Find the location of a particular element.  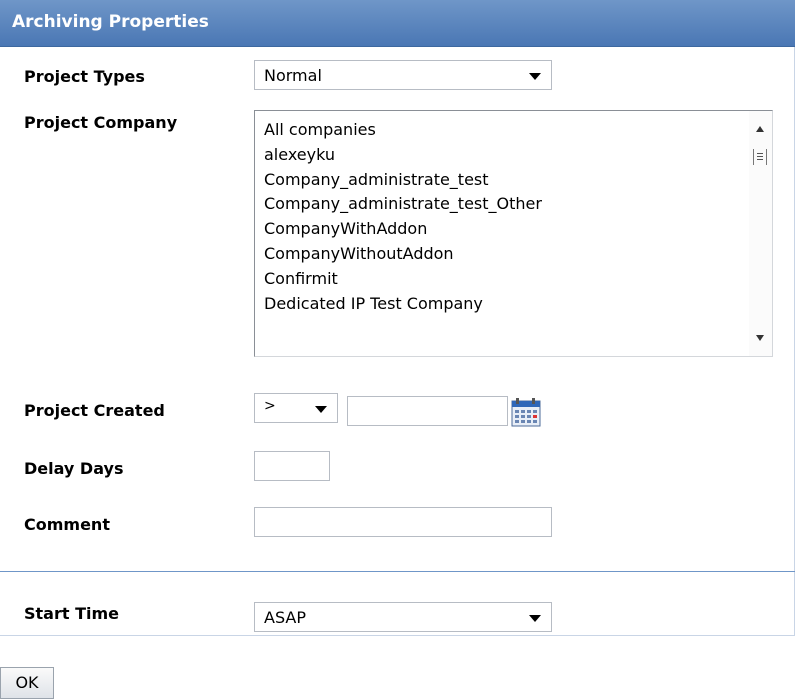

list-item: CompanyWithoutAddon is located at coordinates (403, 254).